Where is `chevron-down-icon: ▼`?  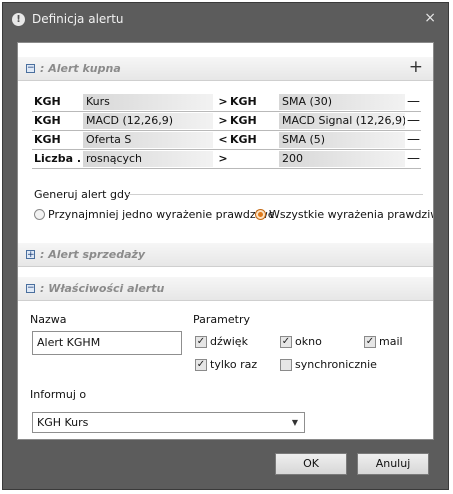
chevron-down-icon: ▼ is located at coordinates (294, 422).